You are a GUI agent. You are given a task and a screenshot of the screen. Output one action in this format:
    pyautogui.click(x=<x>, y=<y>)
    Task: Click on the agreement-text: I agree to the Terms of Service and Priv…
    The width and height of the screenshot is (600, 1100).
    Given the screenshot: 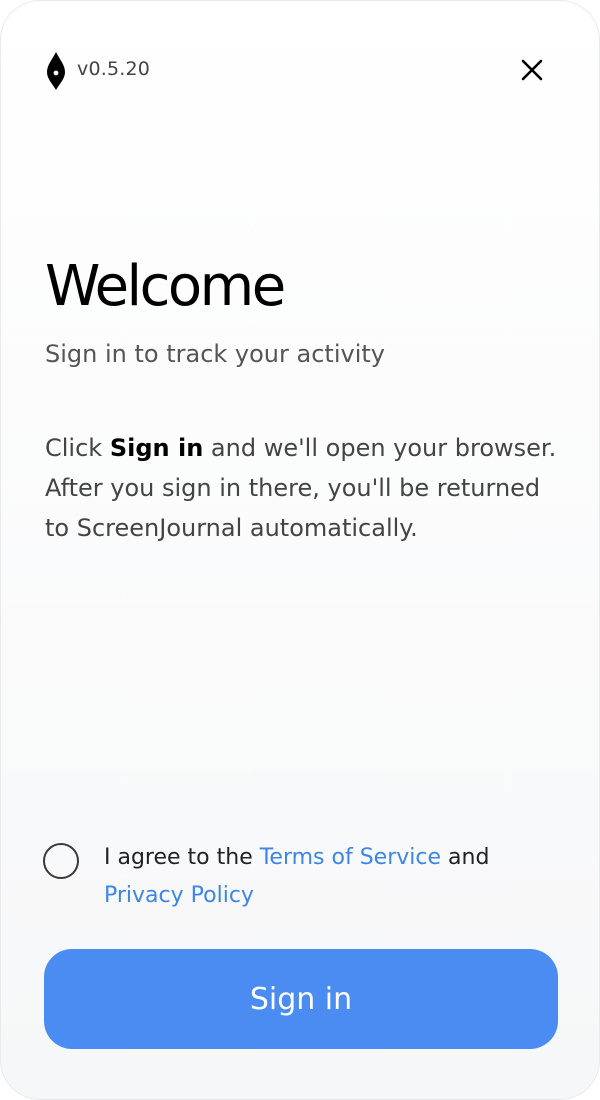 What is the action you would take?
    pyautogui.click(x=324, y=877)
    